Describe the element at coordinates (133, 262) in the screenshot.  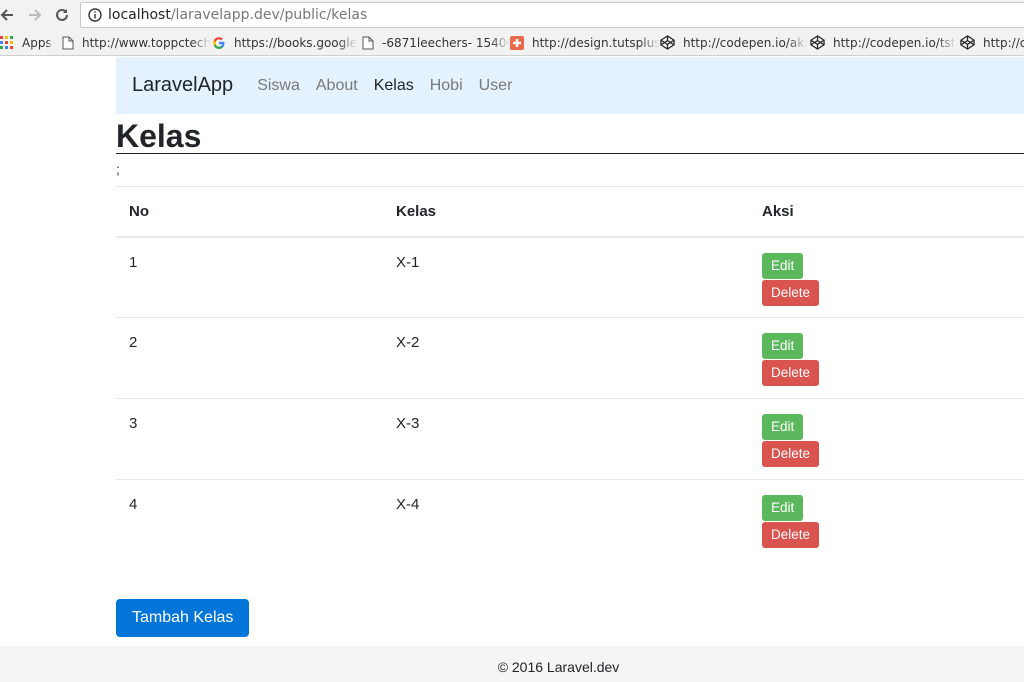
I see `cell-no: 1` at that location.